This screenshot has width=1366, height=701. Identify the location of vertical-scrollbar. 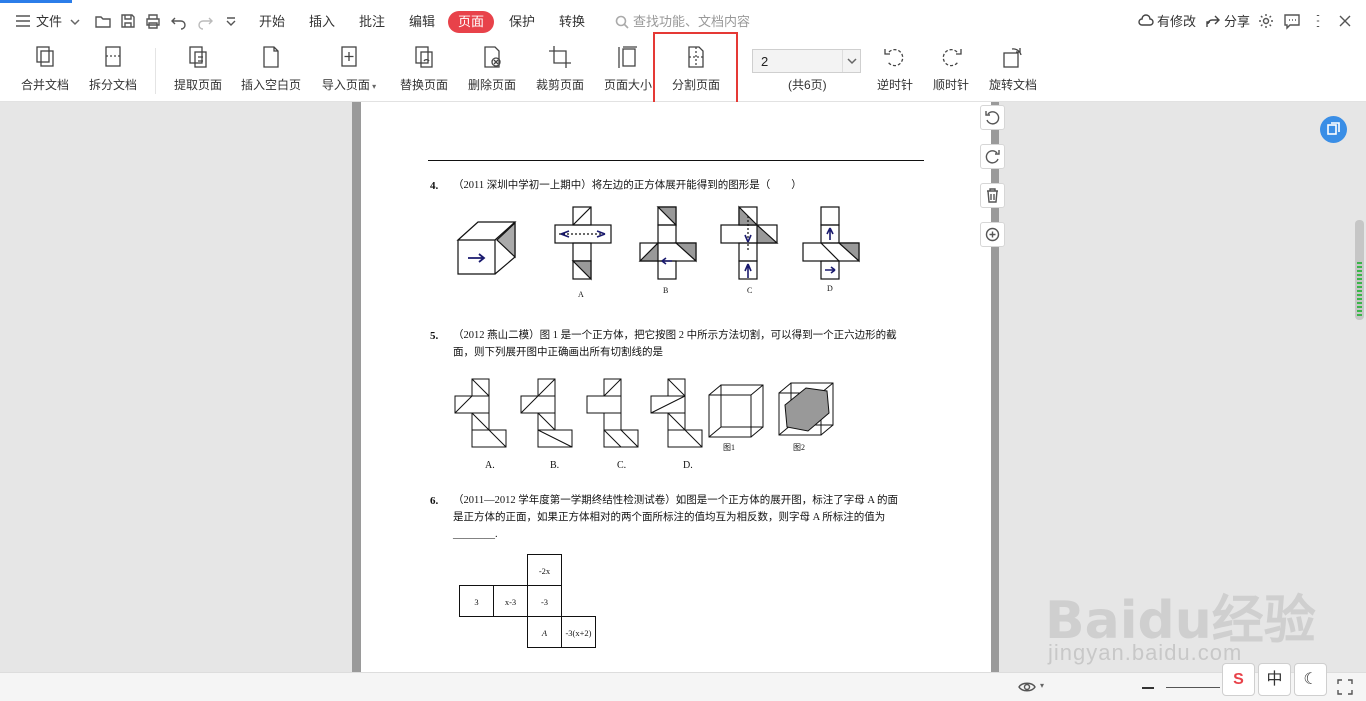
(1359, 387).